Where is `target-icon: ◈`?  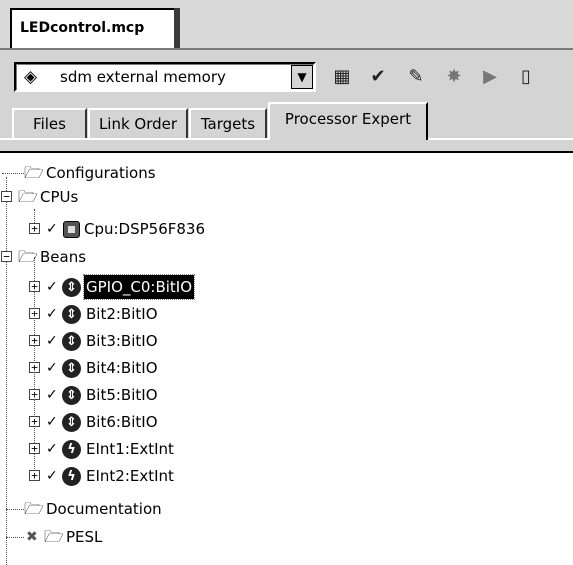
target-icon: ◈ is located at coordinates (31, 77).